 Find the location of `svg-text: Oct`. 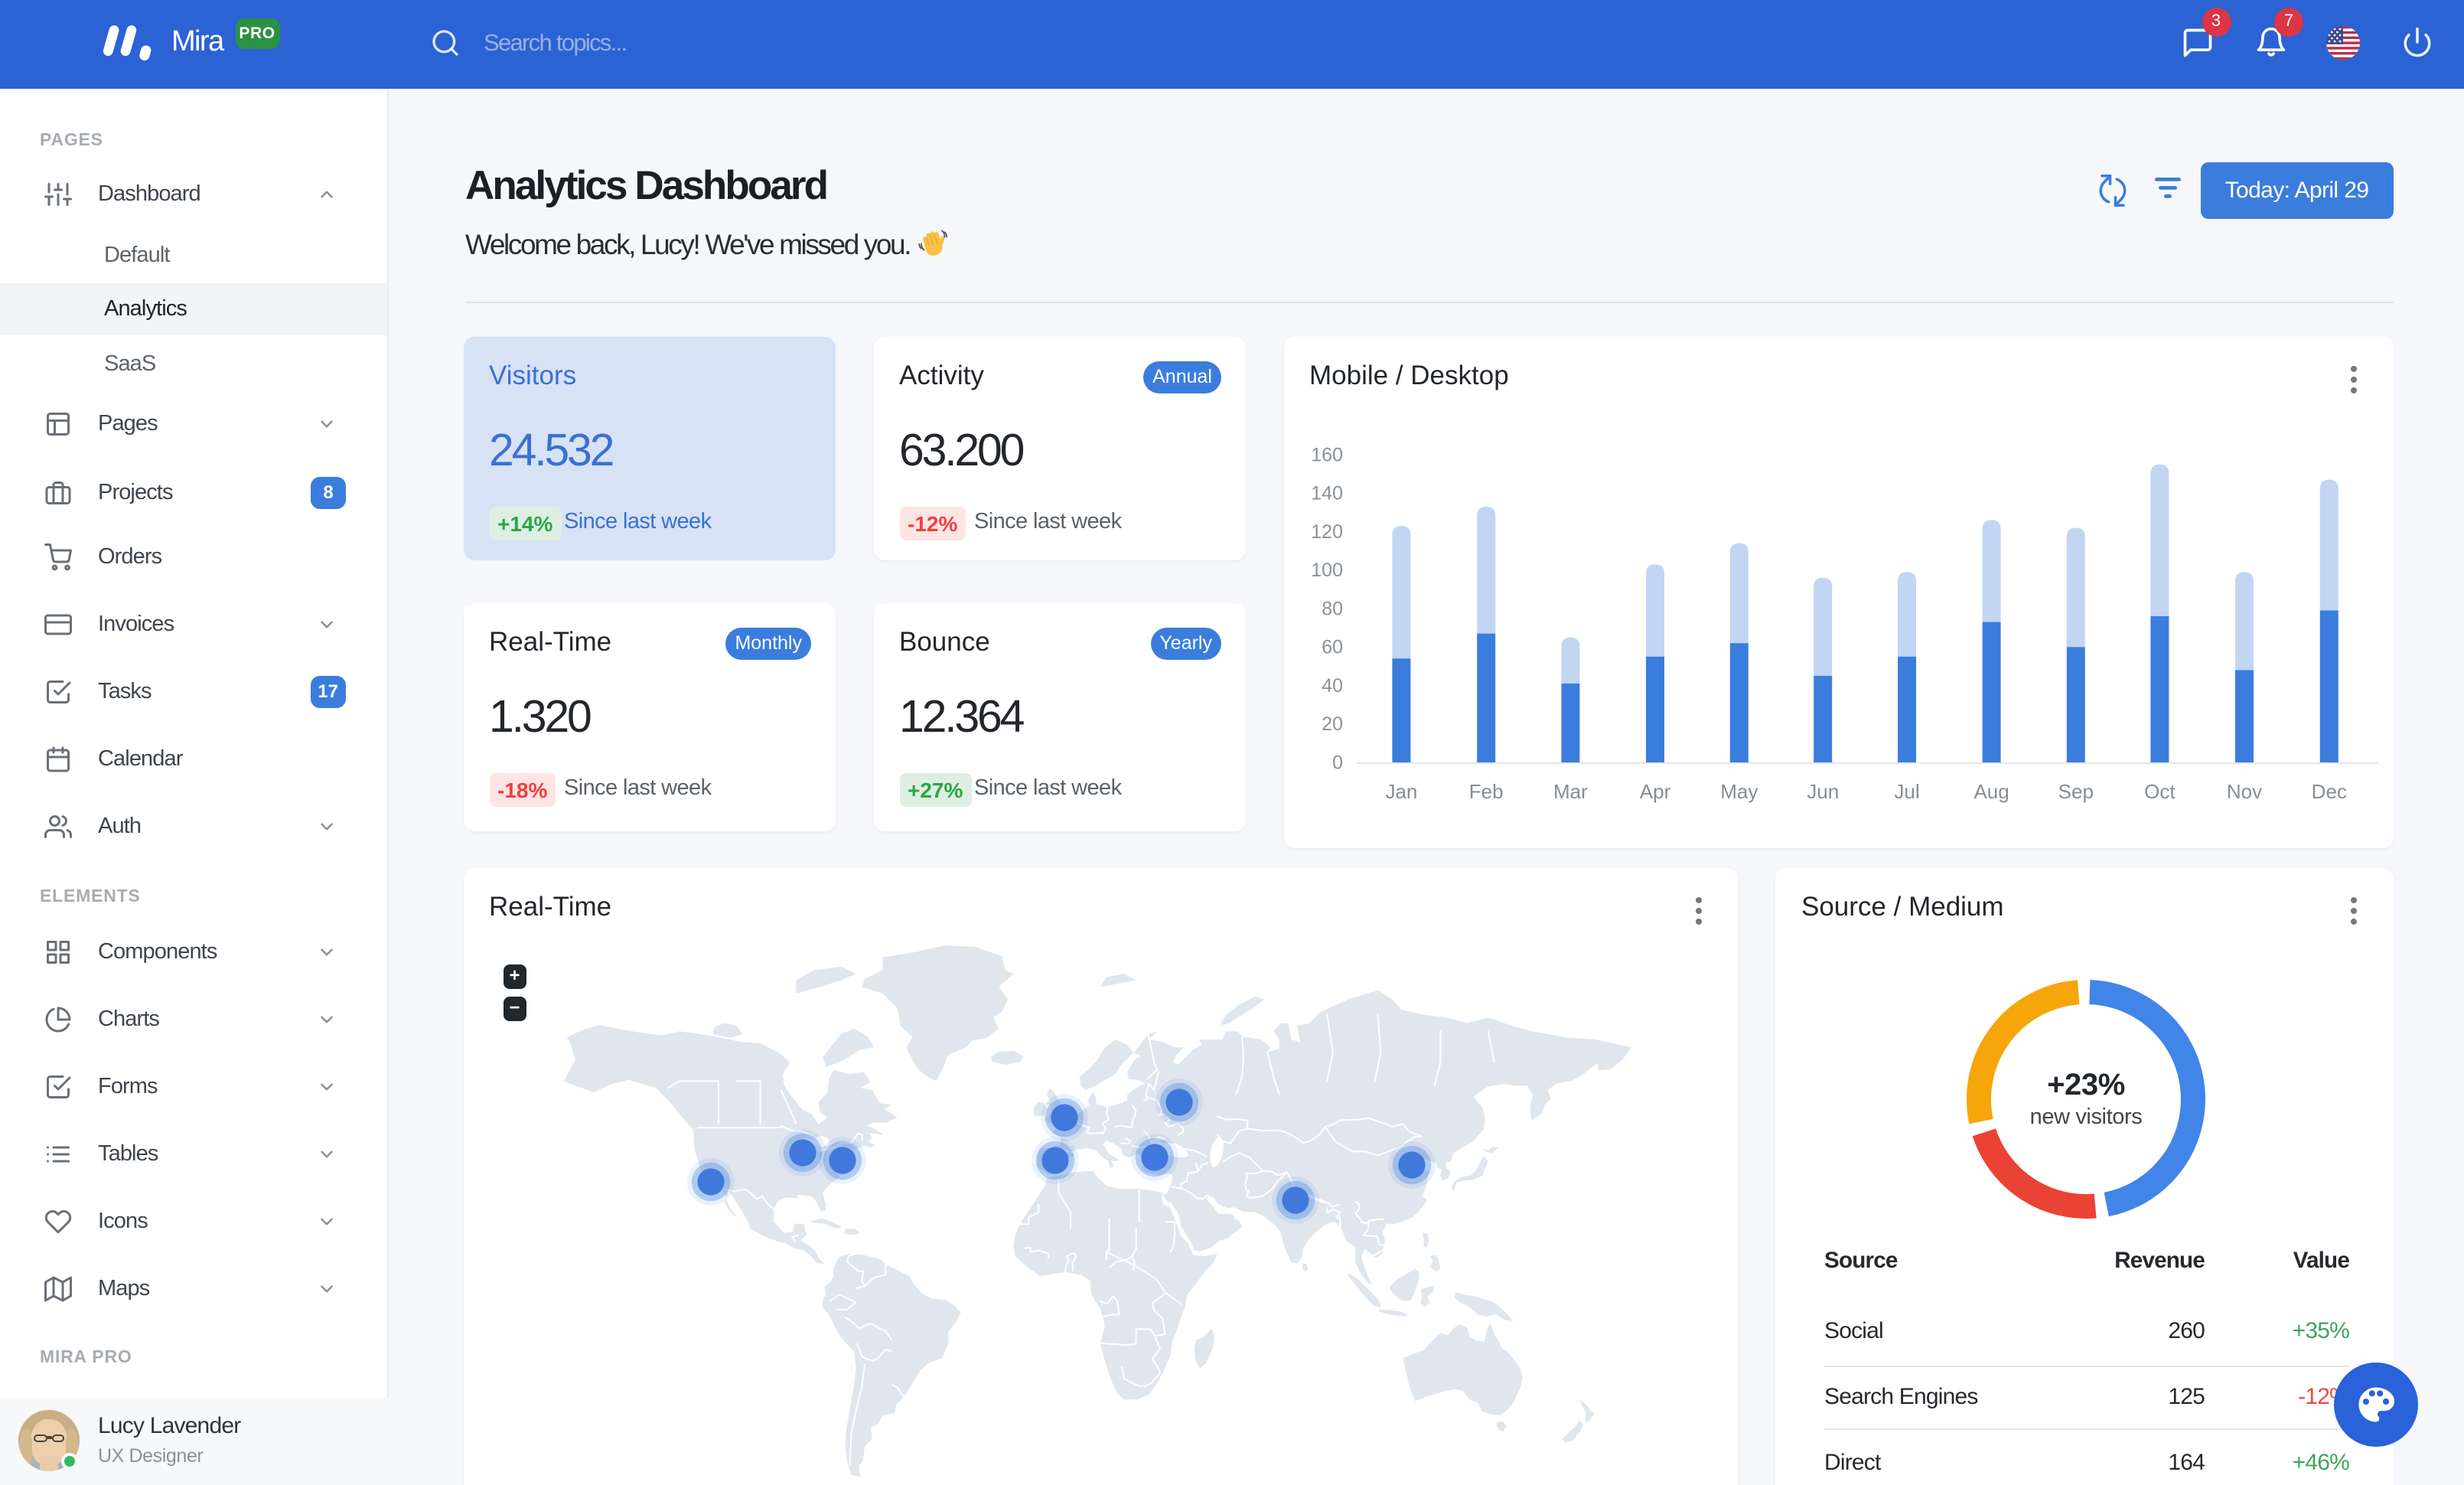

svg-text: Oct is located at coordinates (2159, 791).